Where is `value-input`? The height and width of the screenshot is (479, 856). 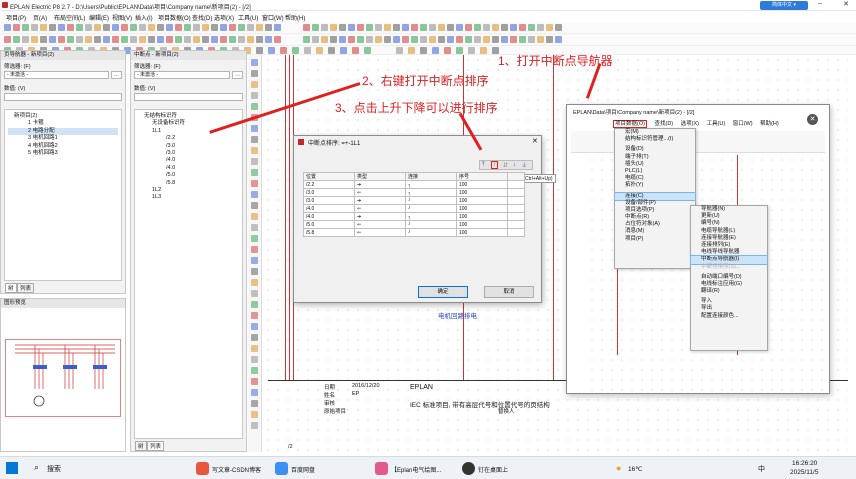 value-input is located at coordinates (63, 97).